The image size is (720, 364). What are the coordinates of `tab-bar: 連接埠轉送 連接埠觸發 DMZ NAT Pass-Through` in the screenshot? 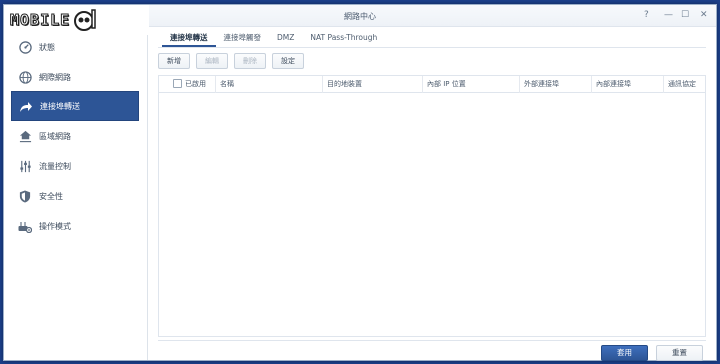 It's located at (273, 39).